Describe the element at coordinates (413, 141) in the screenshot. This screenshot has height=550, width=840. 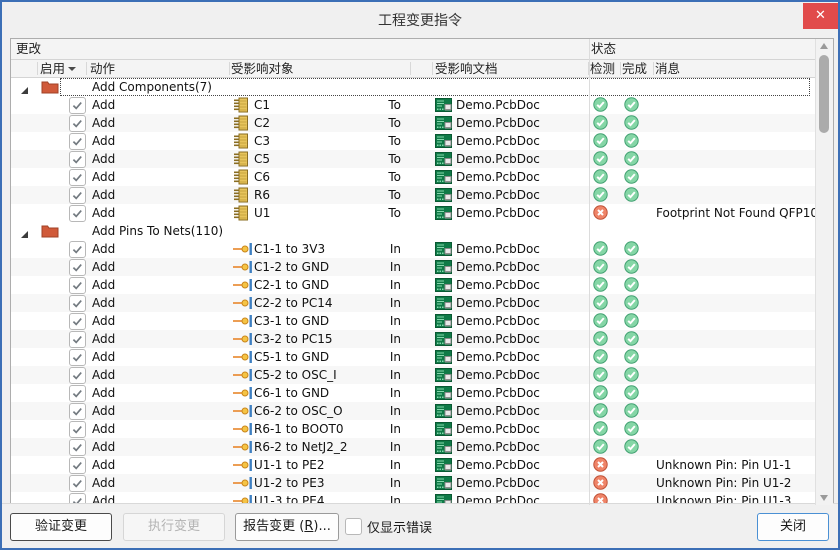
I see `change-row: Add C3 To Demo.PcbDoc` at that location.